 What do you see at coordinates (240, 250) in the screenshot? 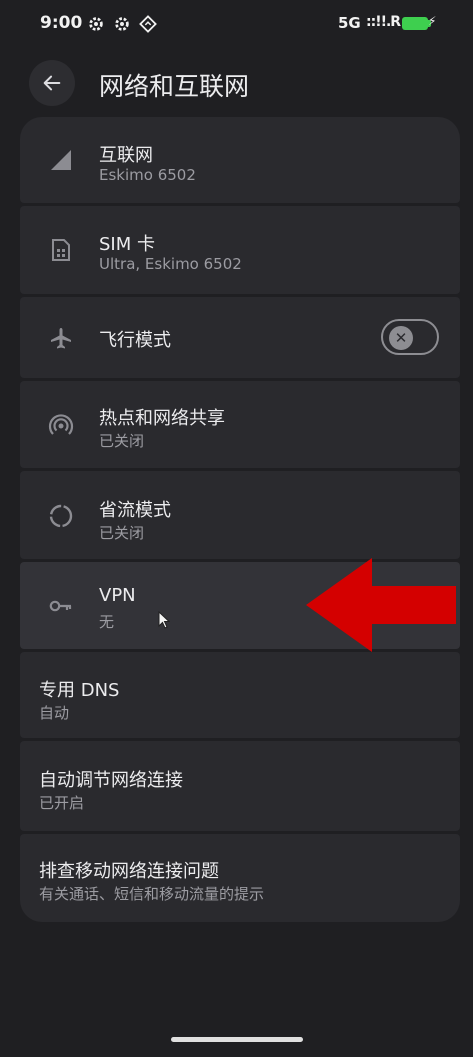
I see `list-item-sim: SIM 卡 Ultra, Eskimo 6502` at bounding box center [240, 250].